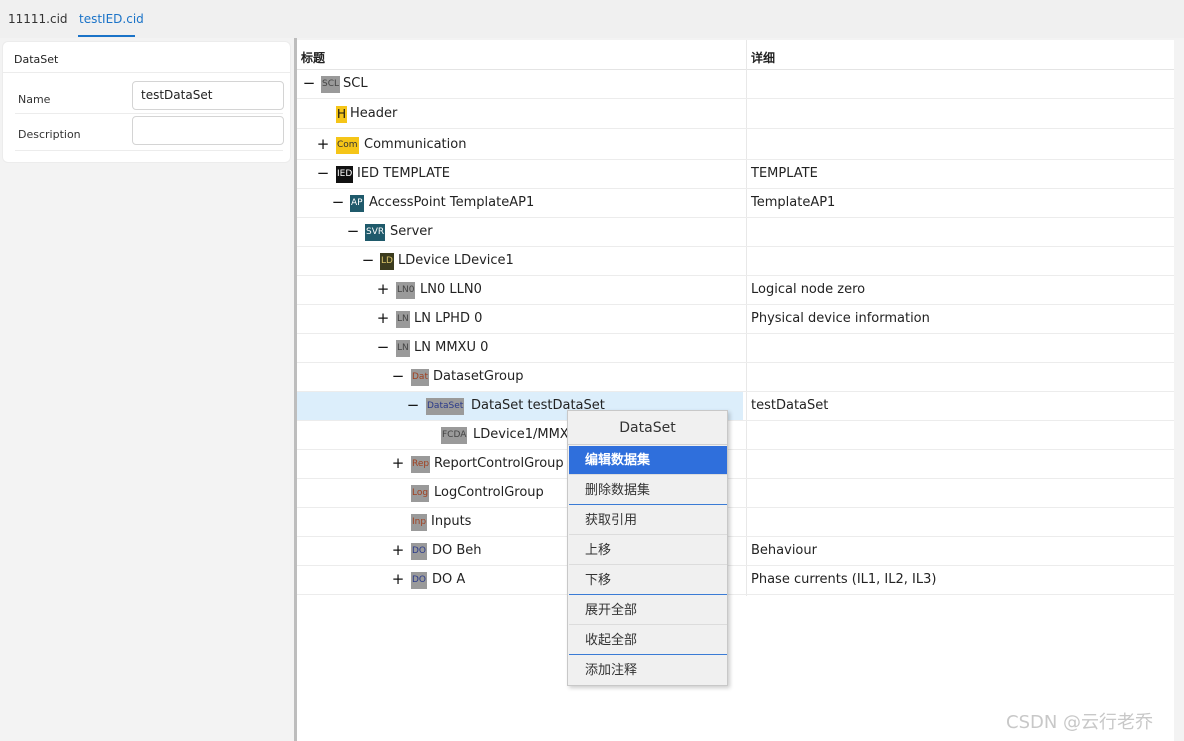 The width and height of the screenshot is (1184, 741). Describe the element at coordinates (735, 145) in the screenshot. I see `tree-row: + Com Communication` at that location.